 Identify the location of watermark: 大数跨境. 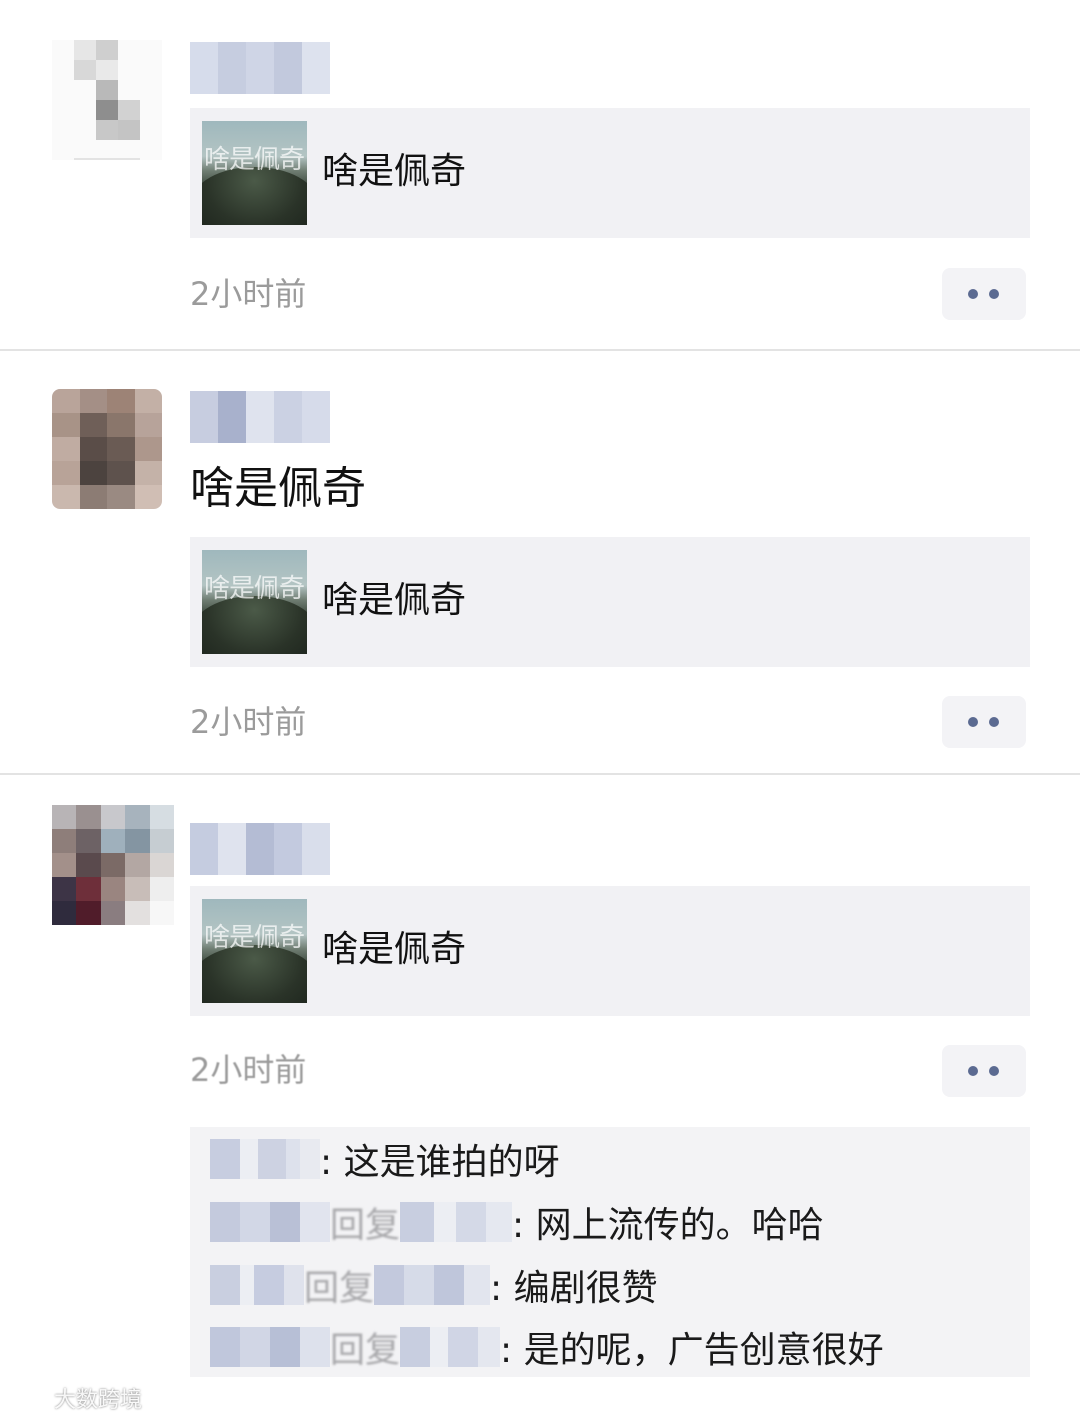
(75, 1398).